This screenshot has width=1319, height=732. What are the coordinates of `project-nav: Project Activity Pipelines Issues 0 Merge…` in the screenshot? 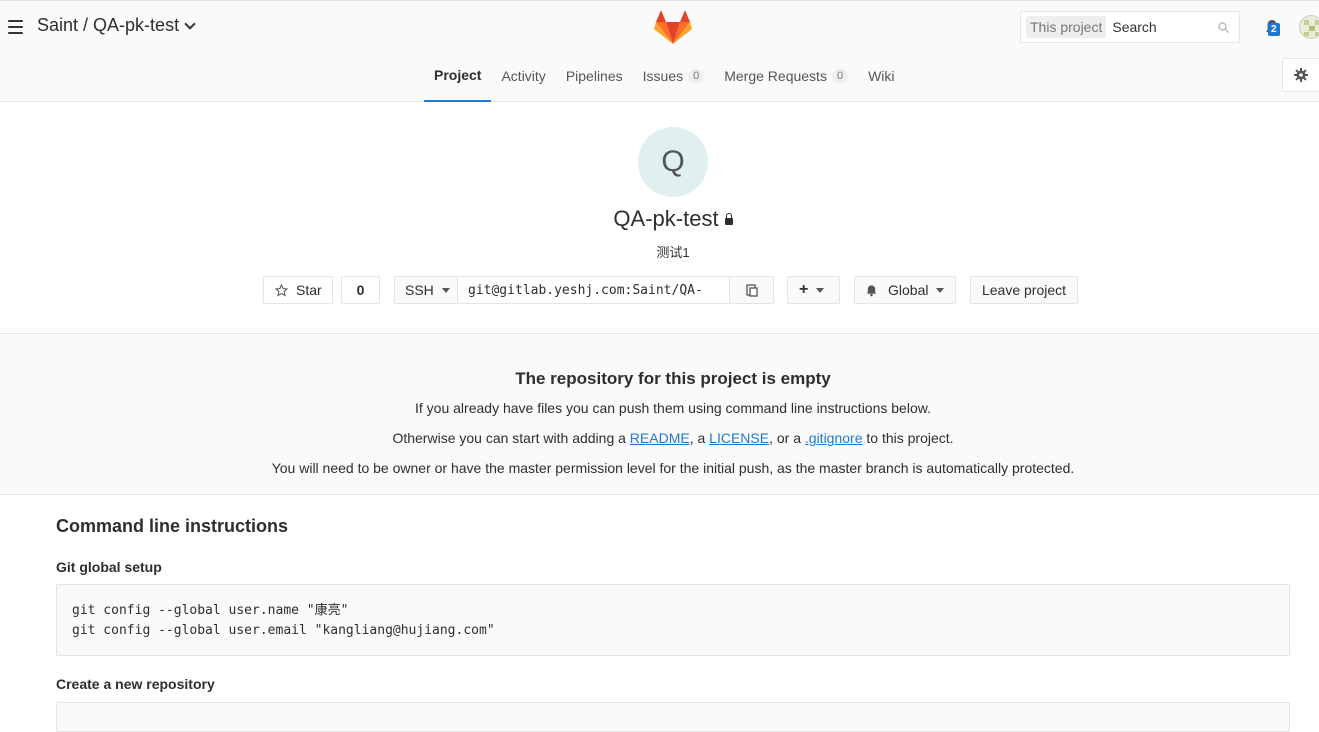 It's located at (659, 76).